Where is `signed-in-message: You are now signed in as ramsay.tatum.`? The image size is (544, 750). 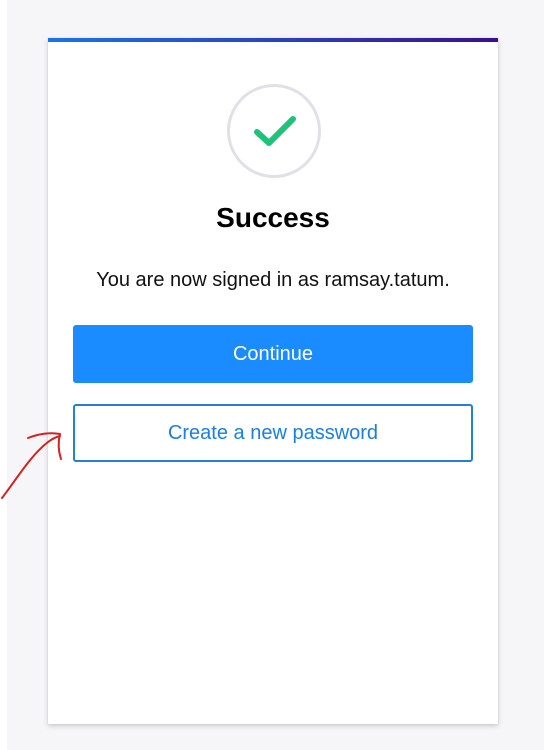 signed-in-message: You are now signed in as ramsay.tatum. is located at coordinates (273, 280).